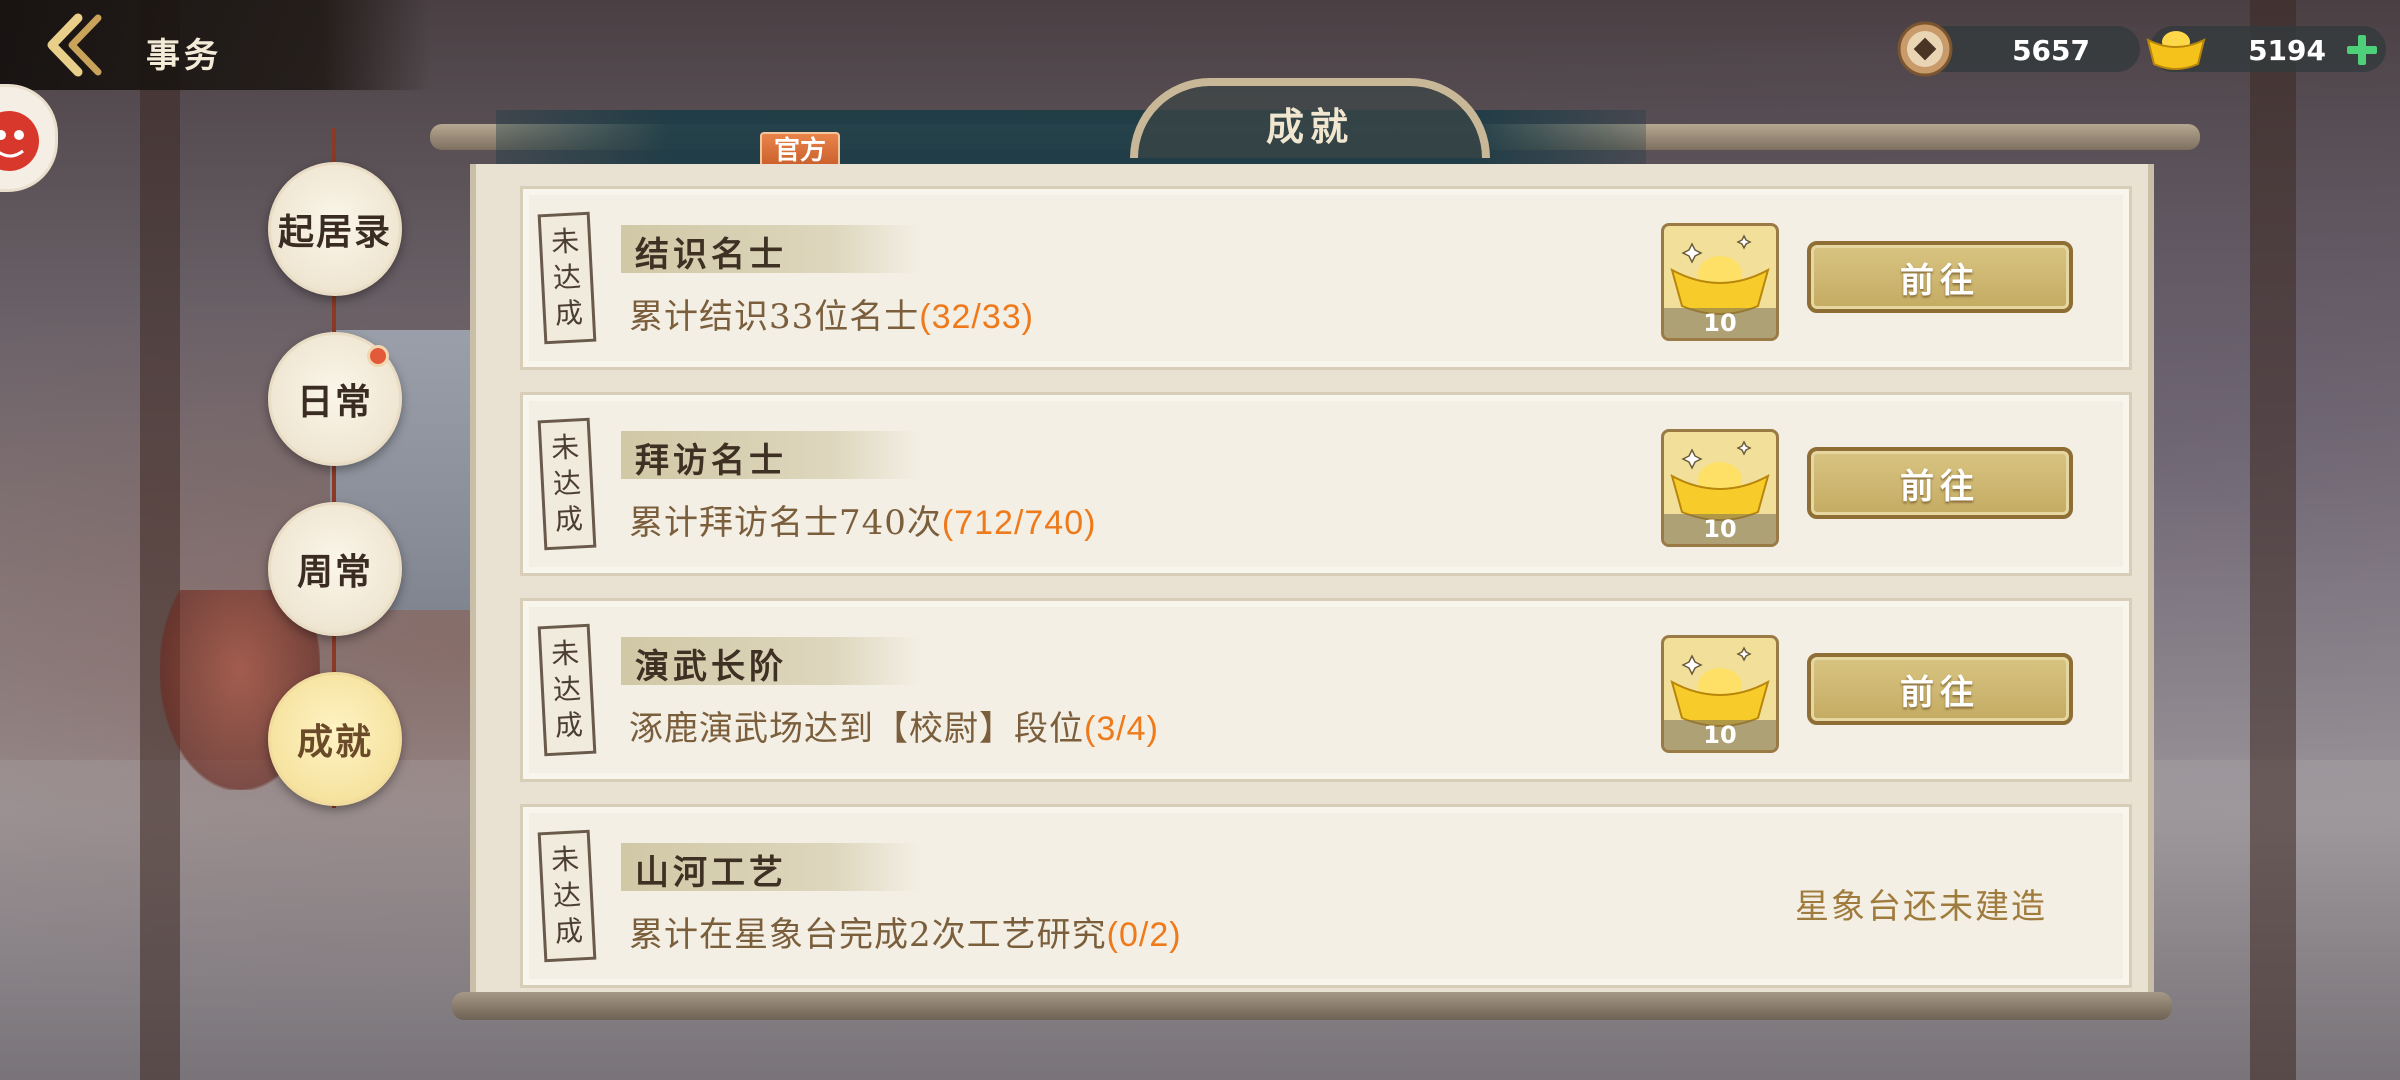 The height and width of the screenshot is (1080, 2400). I want to click on achievement-name: 山河工艺, so click(711, 873).